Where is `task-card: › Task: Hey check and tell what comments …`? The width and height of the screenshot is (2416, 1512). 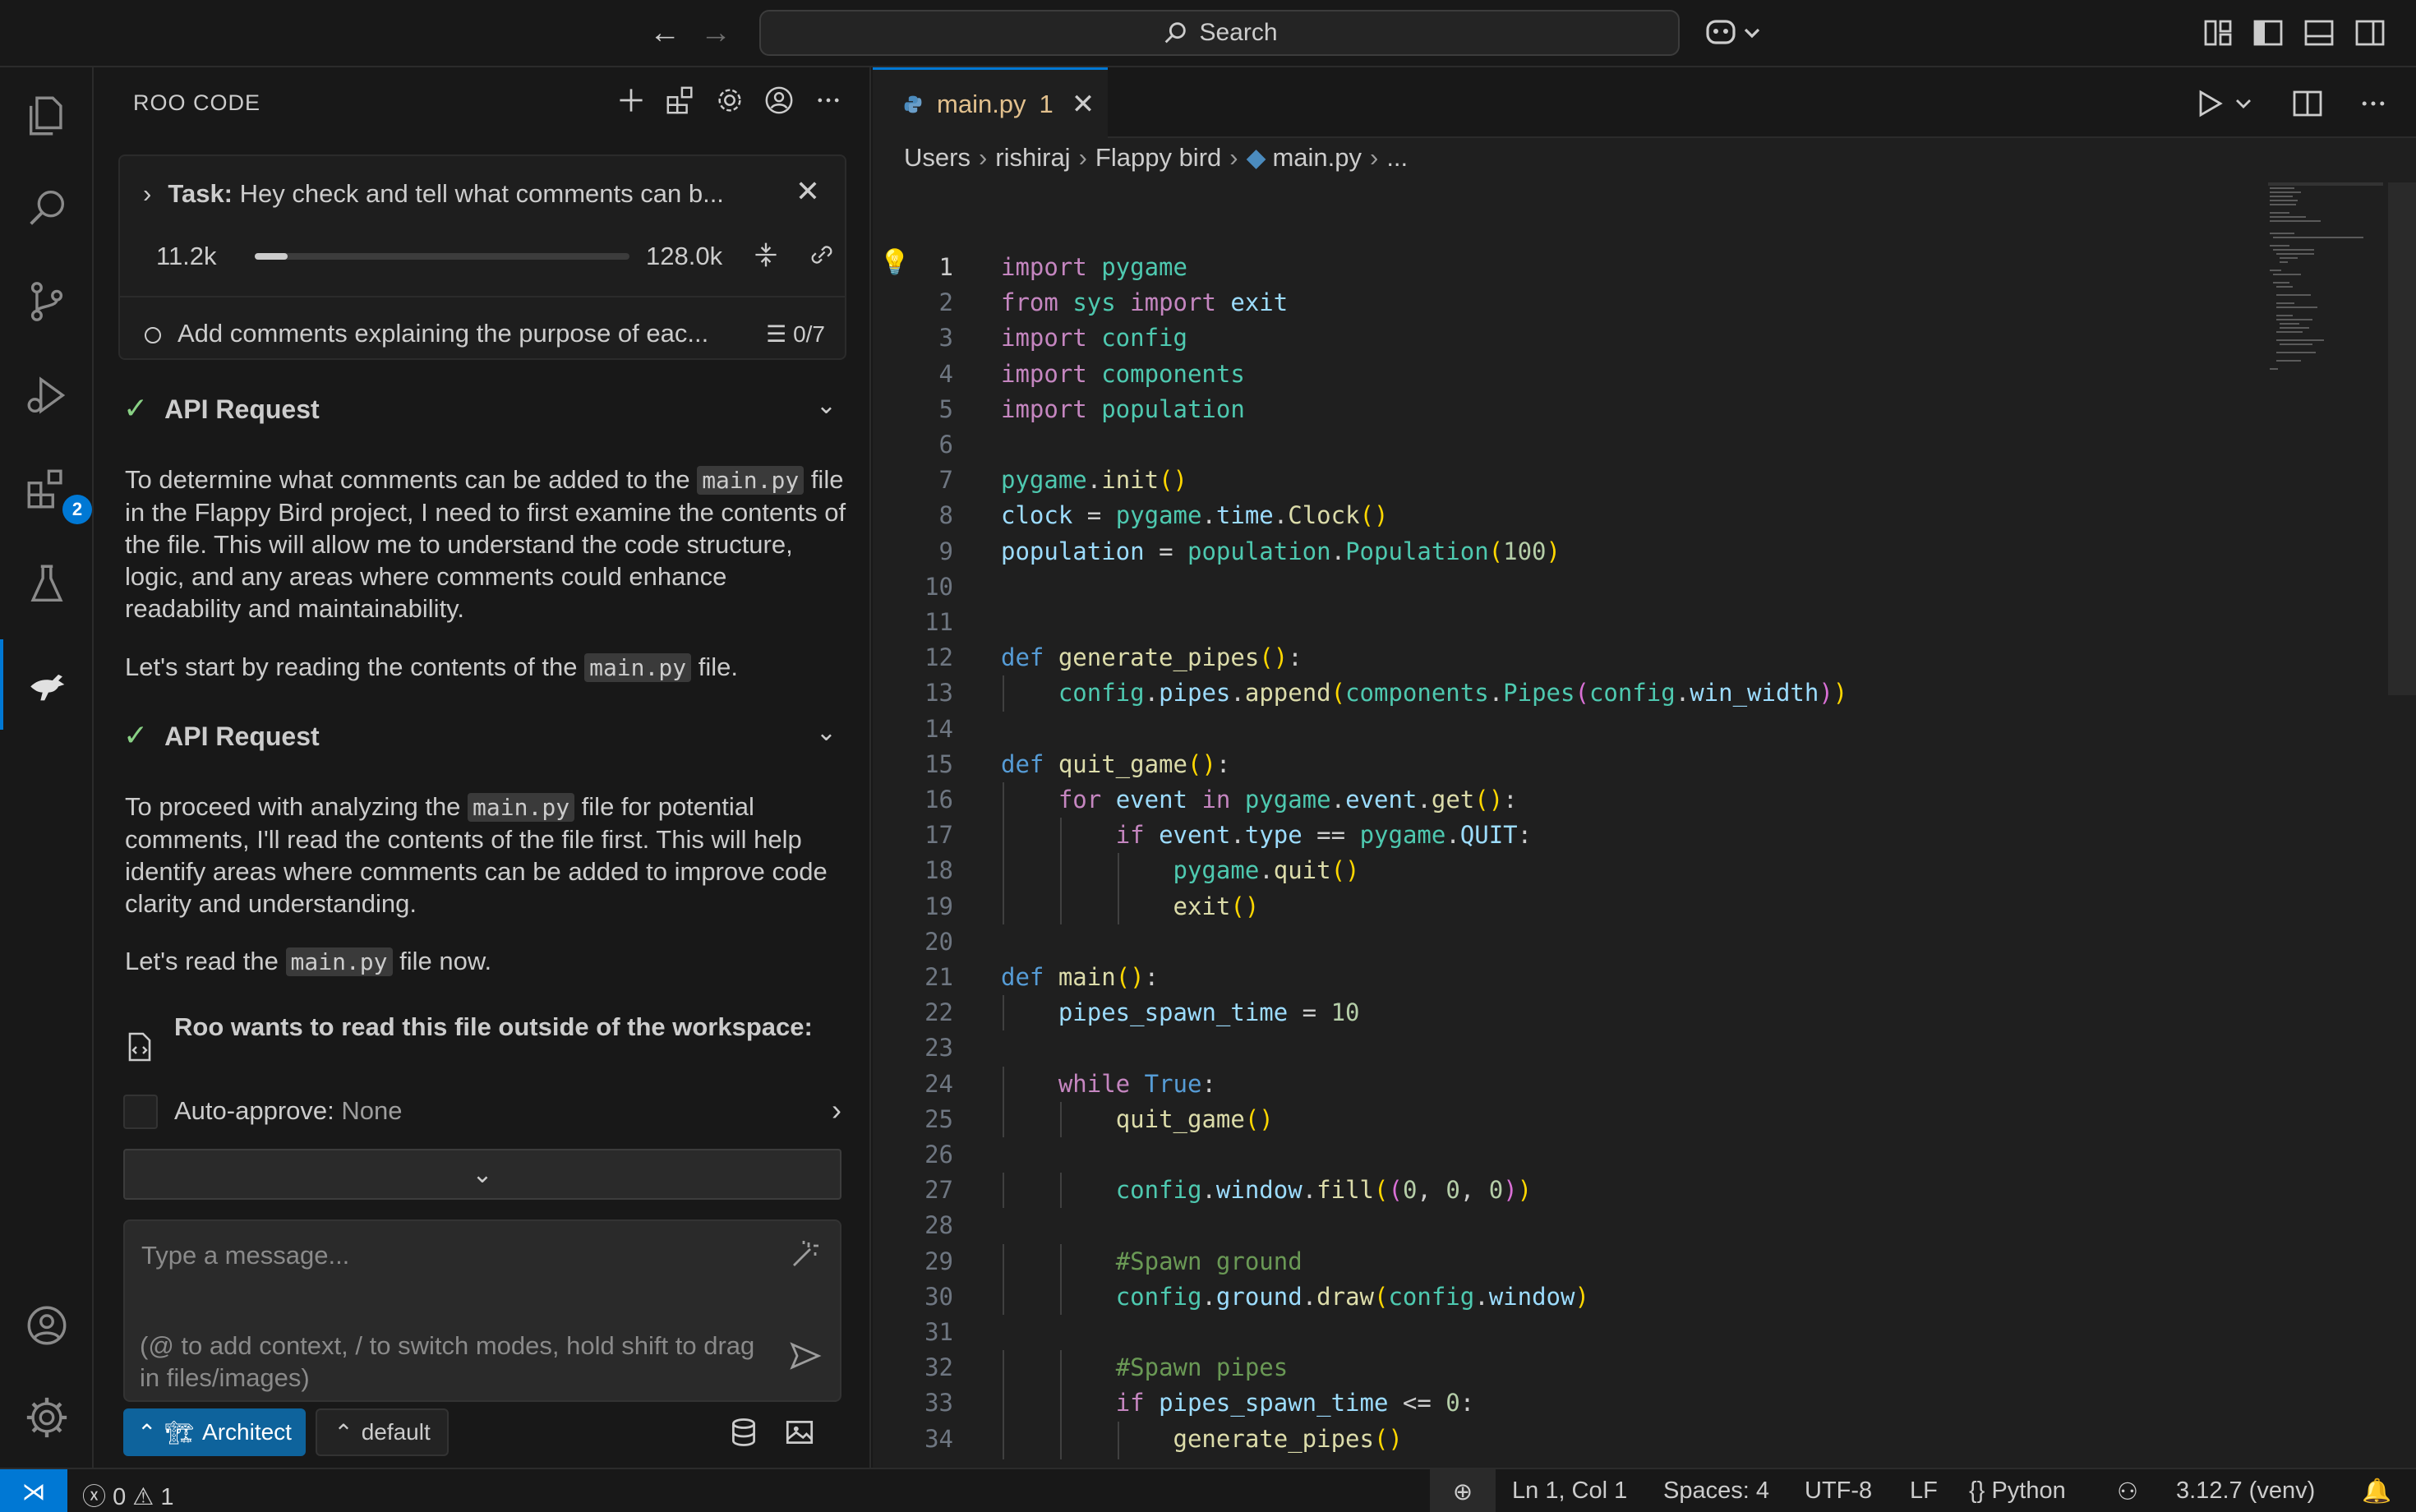
task-card: › Task: Hey check and tell what comments … is located at coordinates (482, 257).